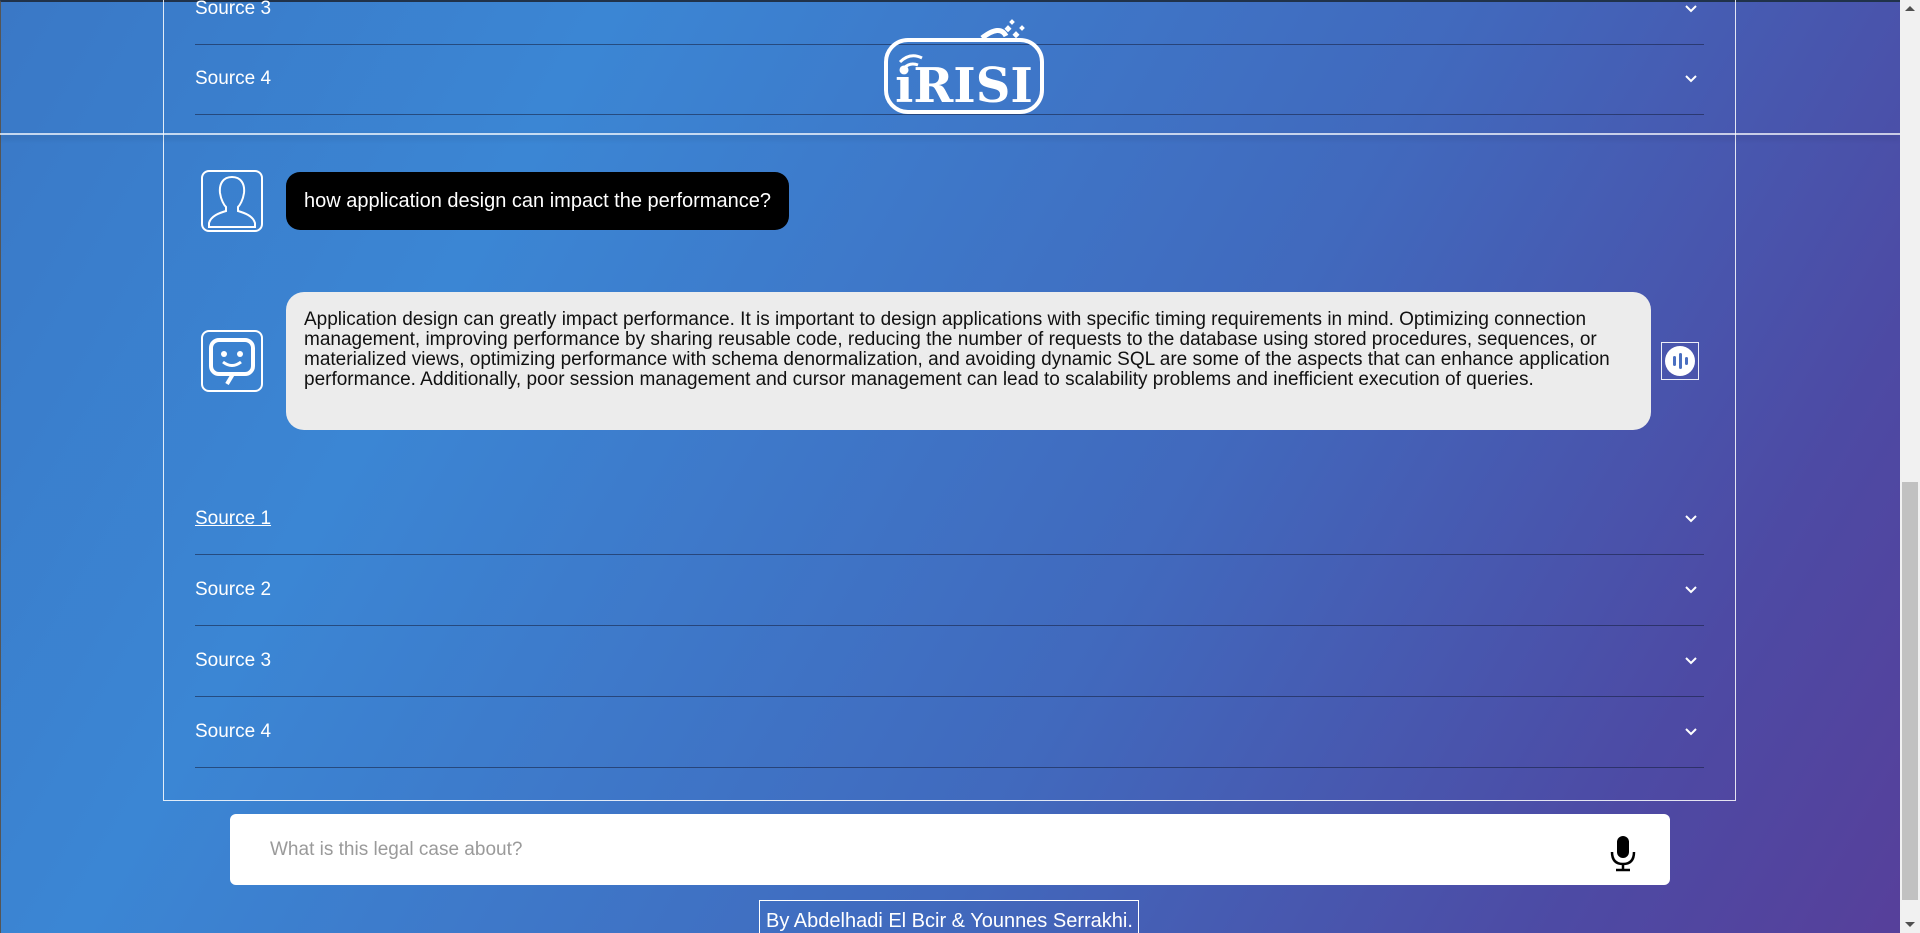  Describe the element at coordinates (949, 519) in the screenshot. I see `accordion-source-1: Source 1` at that location.